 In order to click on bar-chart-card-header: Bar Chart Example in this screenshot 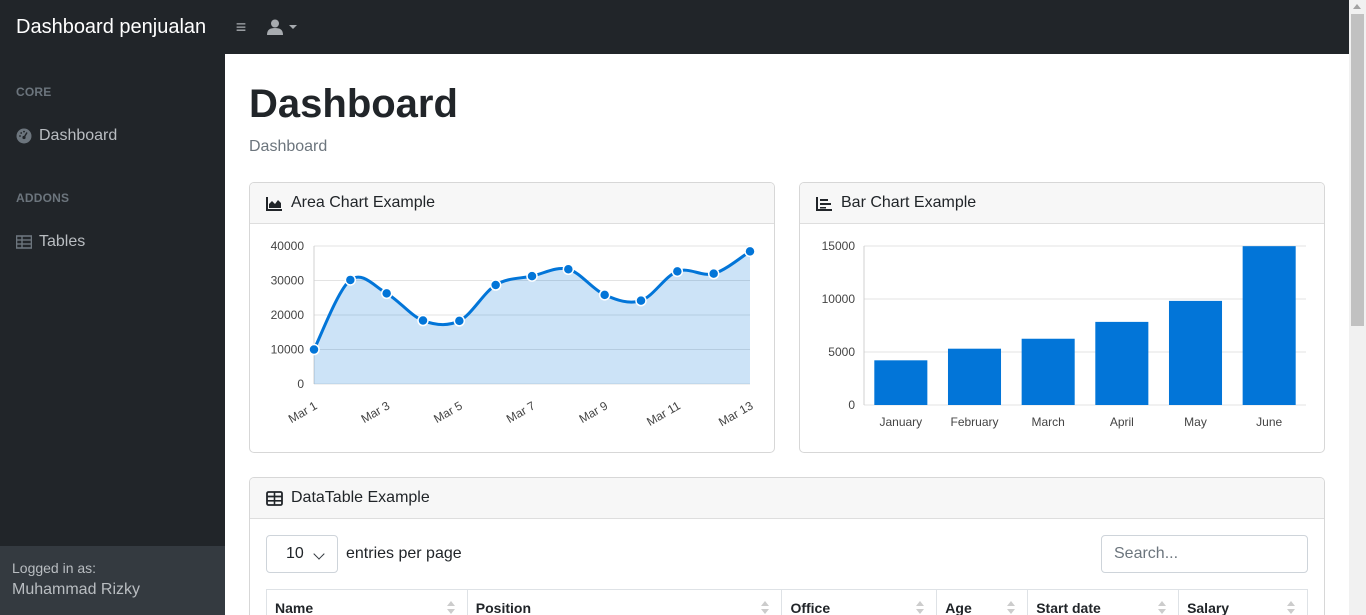, I will do `click(1062, 203)`.